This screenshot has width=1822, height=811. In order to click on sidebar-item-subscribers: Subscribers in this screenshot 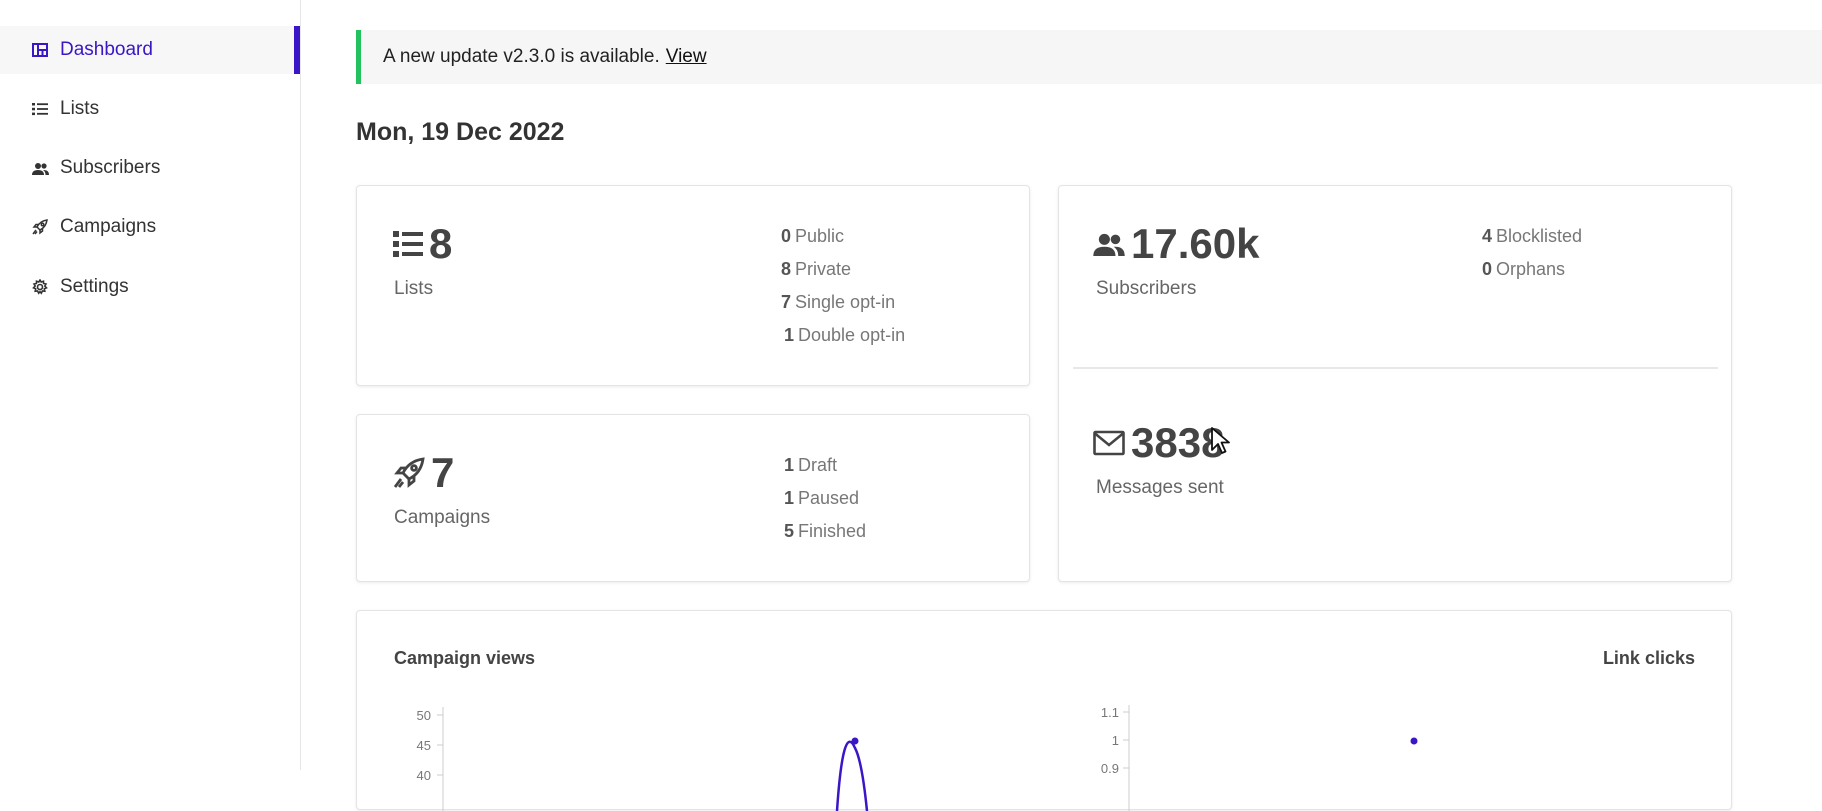, I will do `click(150, 168)`.